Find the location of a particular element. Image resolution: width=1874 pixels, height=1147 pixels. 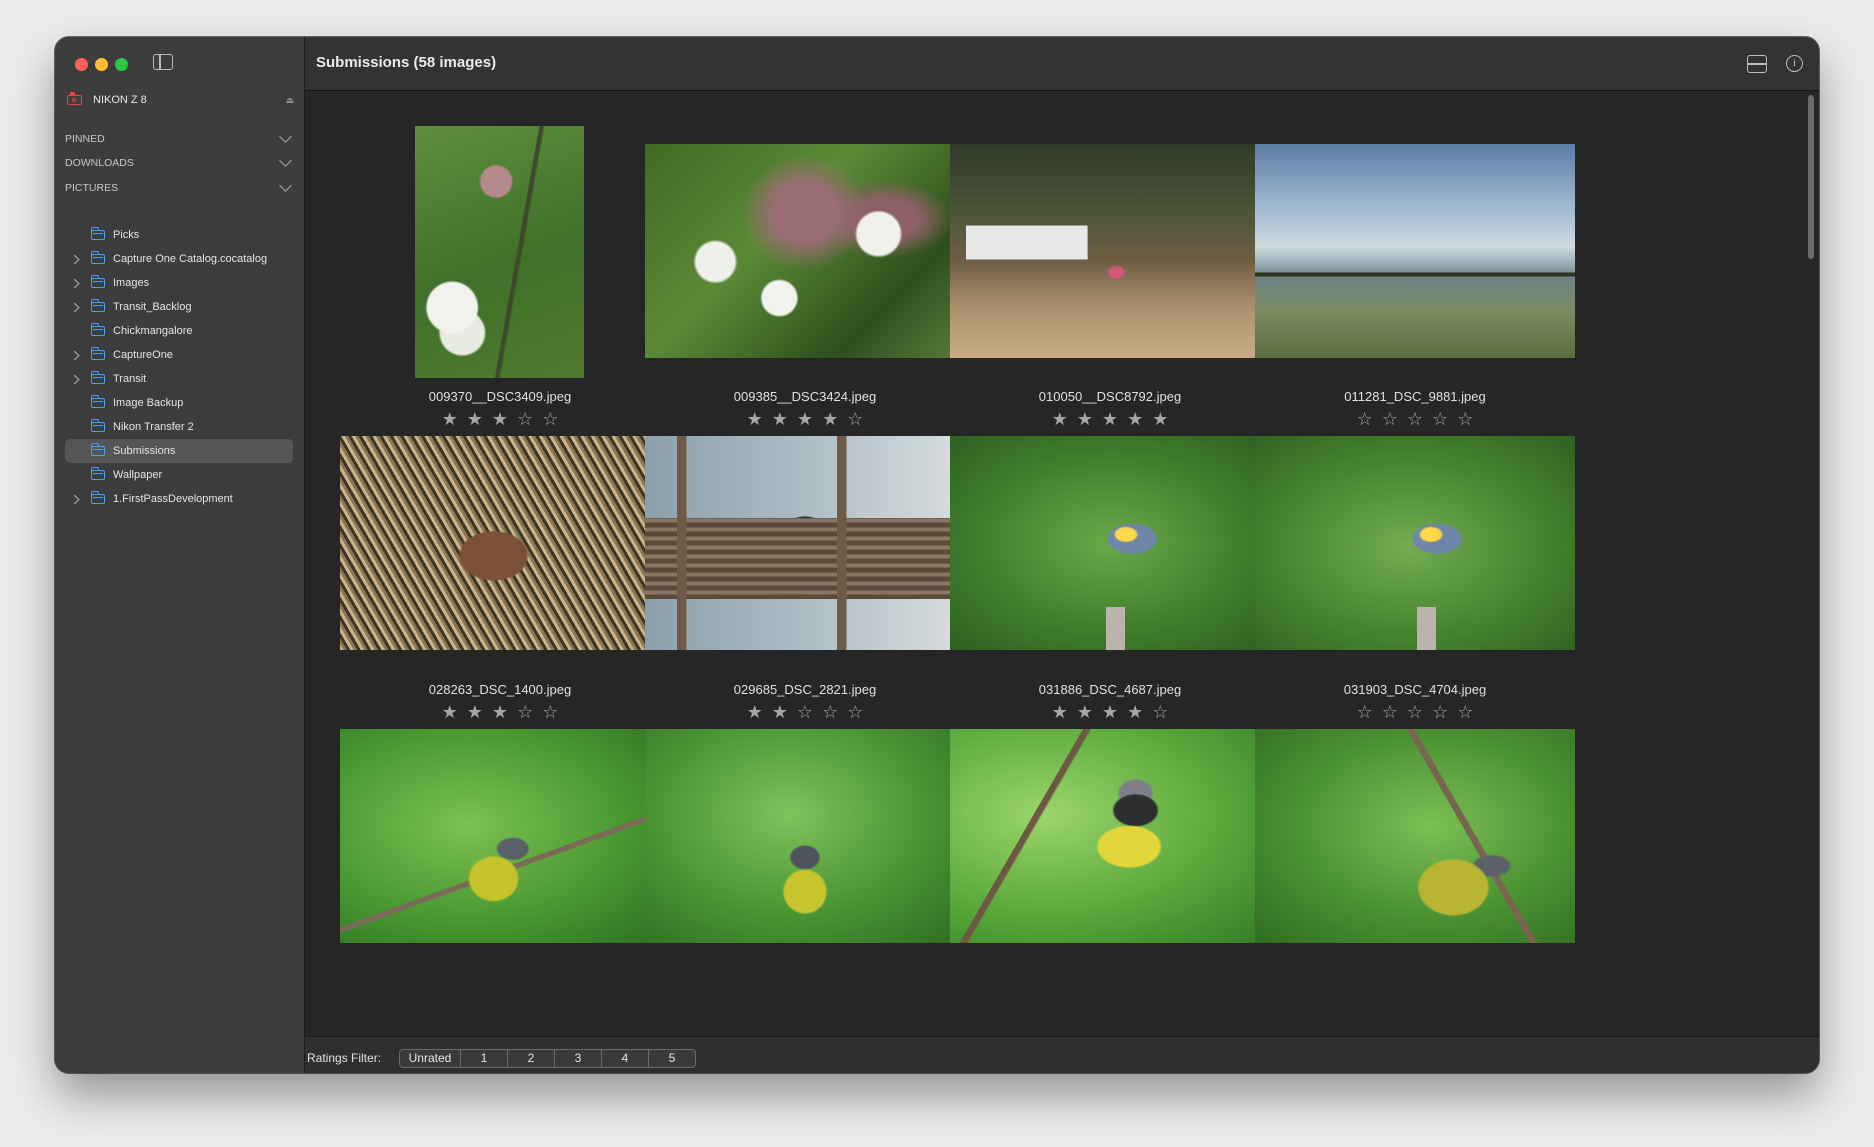

folder-label: Transit_Backlog is located at coordinates (152, 307).